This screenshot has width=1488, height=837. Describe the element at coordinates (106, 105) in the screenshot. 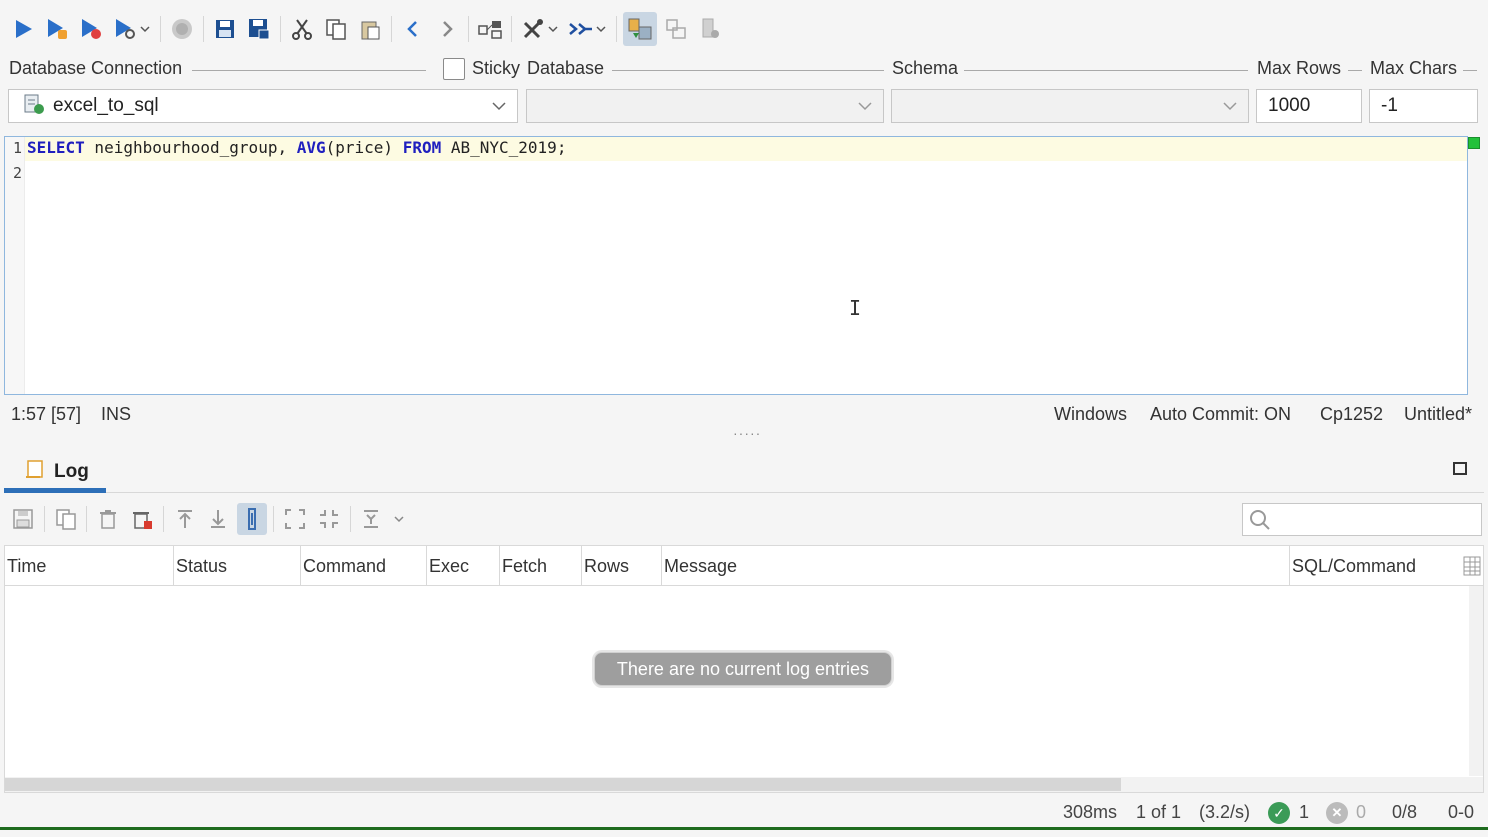

I see `connection-value: excel_to_sql` at that location.